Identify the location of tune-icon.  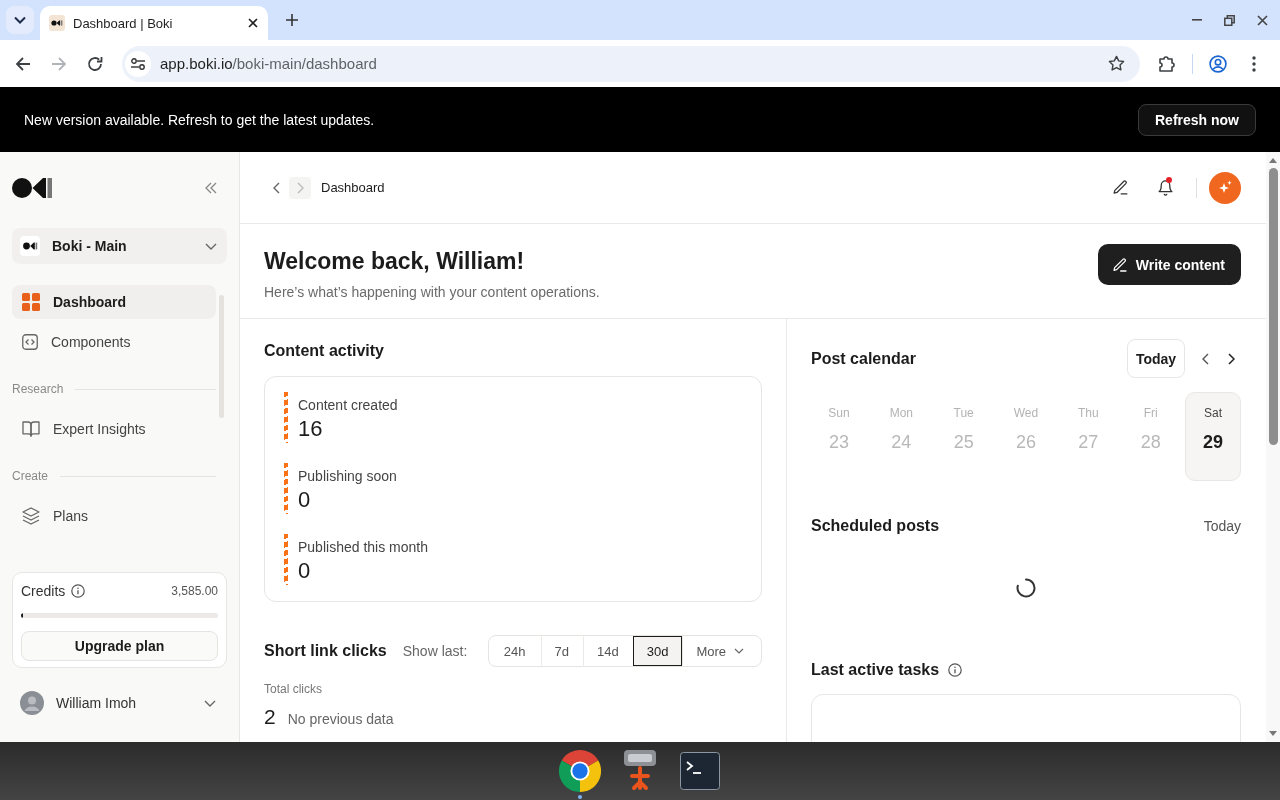
(138, 63).